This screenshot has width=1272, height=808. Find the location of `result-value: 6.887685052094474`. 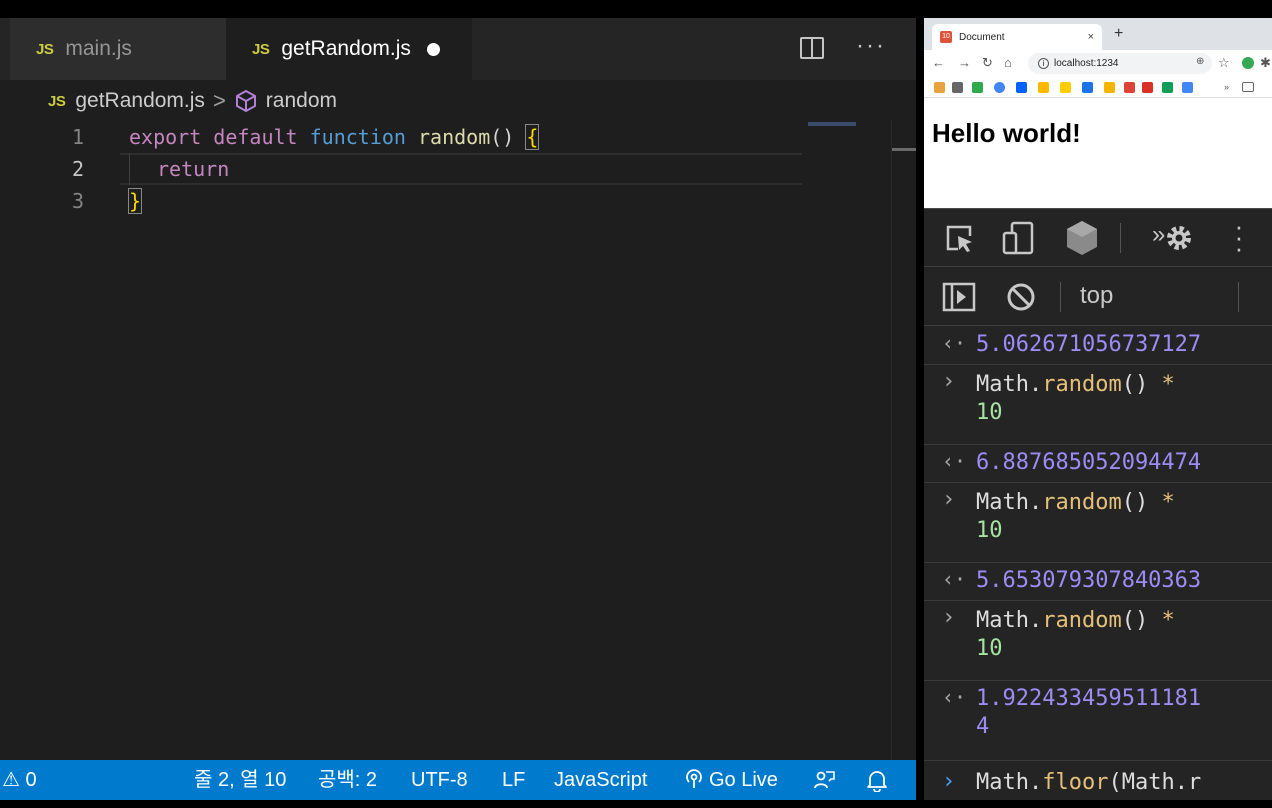

result-value: 6.887685052094474 is located at coordinates (1089, 462).